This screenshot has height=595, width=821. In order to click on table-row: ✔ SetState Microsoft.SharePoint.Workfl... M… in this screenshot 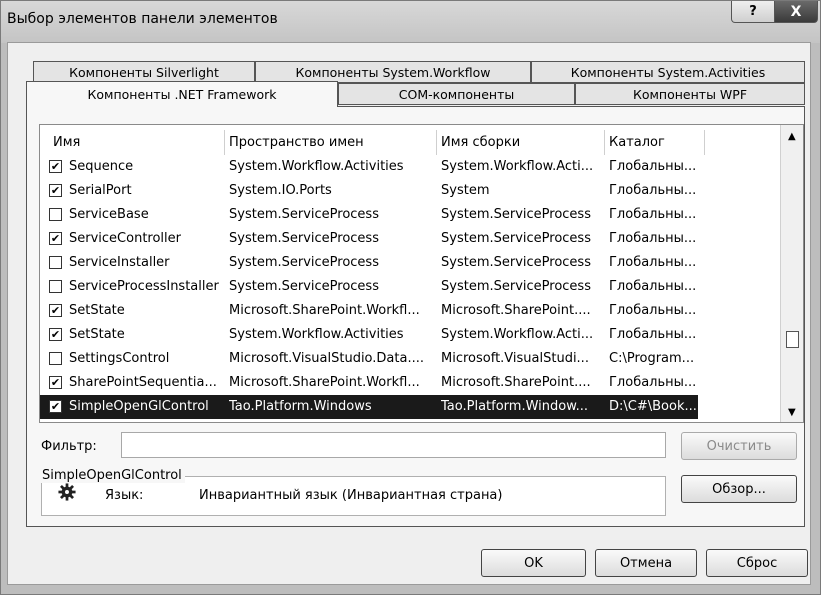, I will do `click(410, 311)`.